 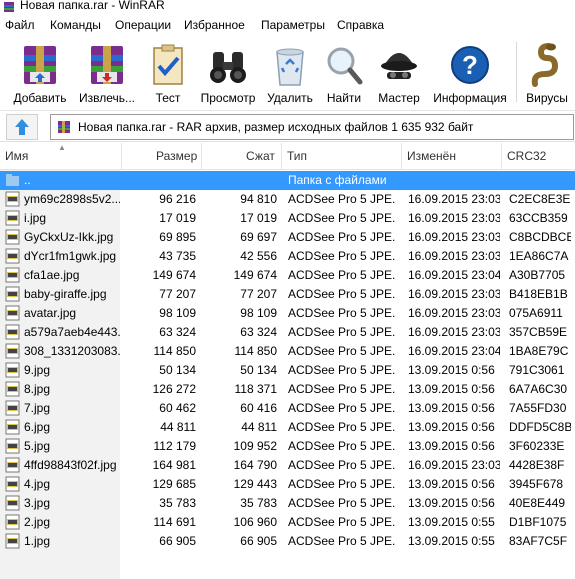 I want to click on file-packed-size: 77 207, so click(x=258, y=294).